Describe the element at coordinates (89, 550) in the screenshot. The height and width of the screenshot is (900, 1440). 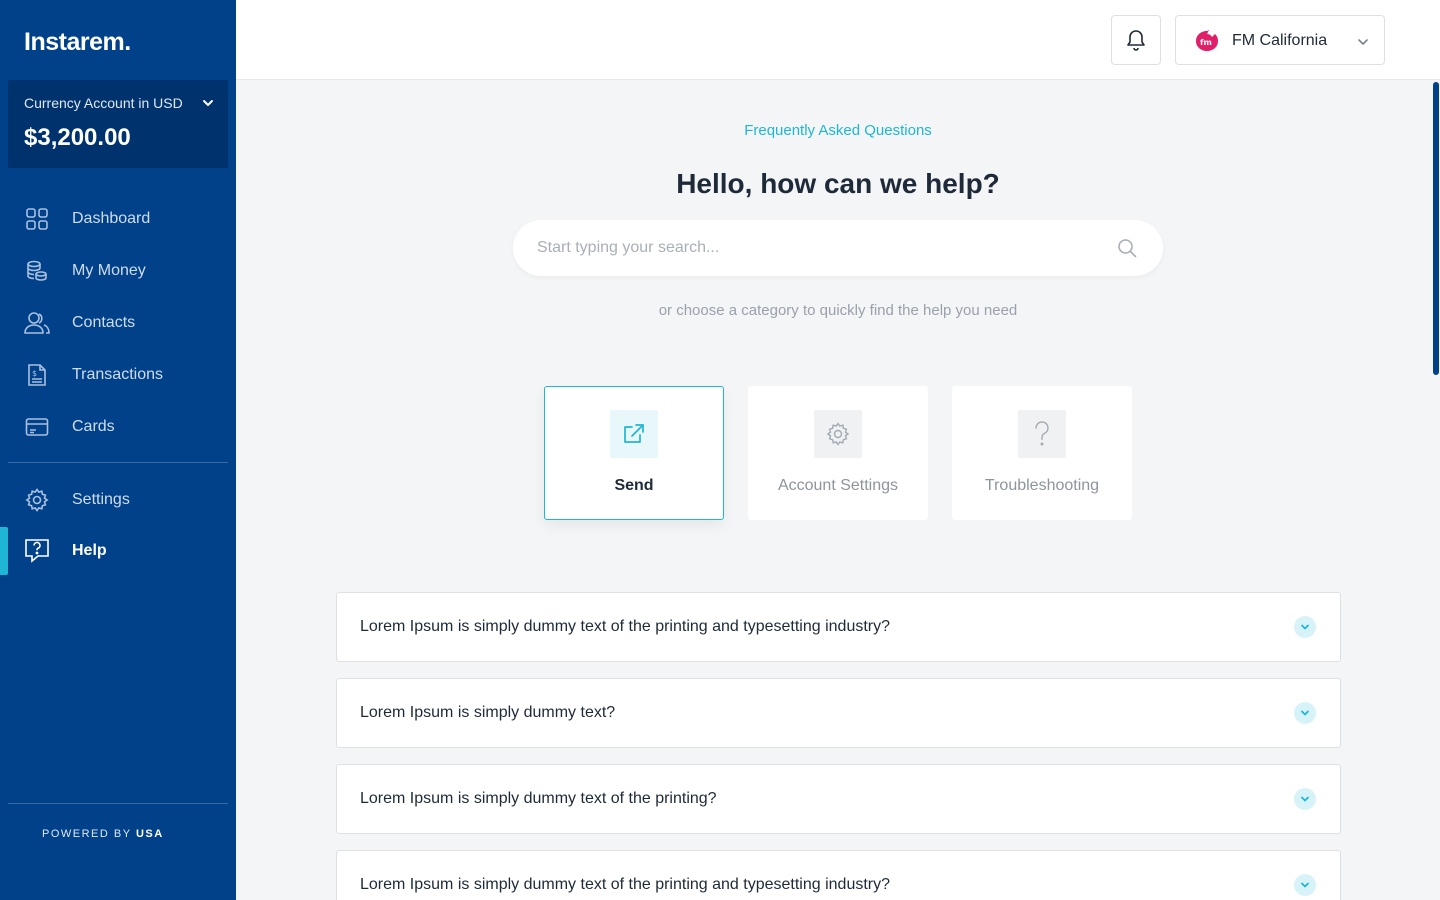
I see `sidebar-item-label: Help` at that location.